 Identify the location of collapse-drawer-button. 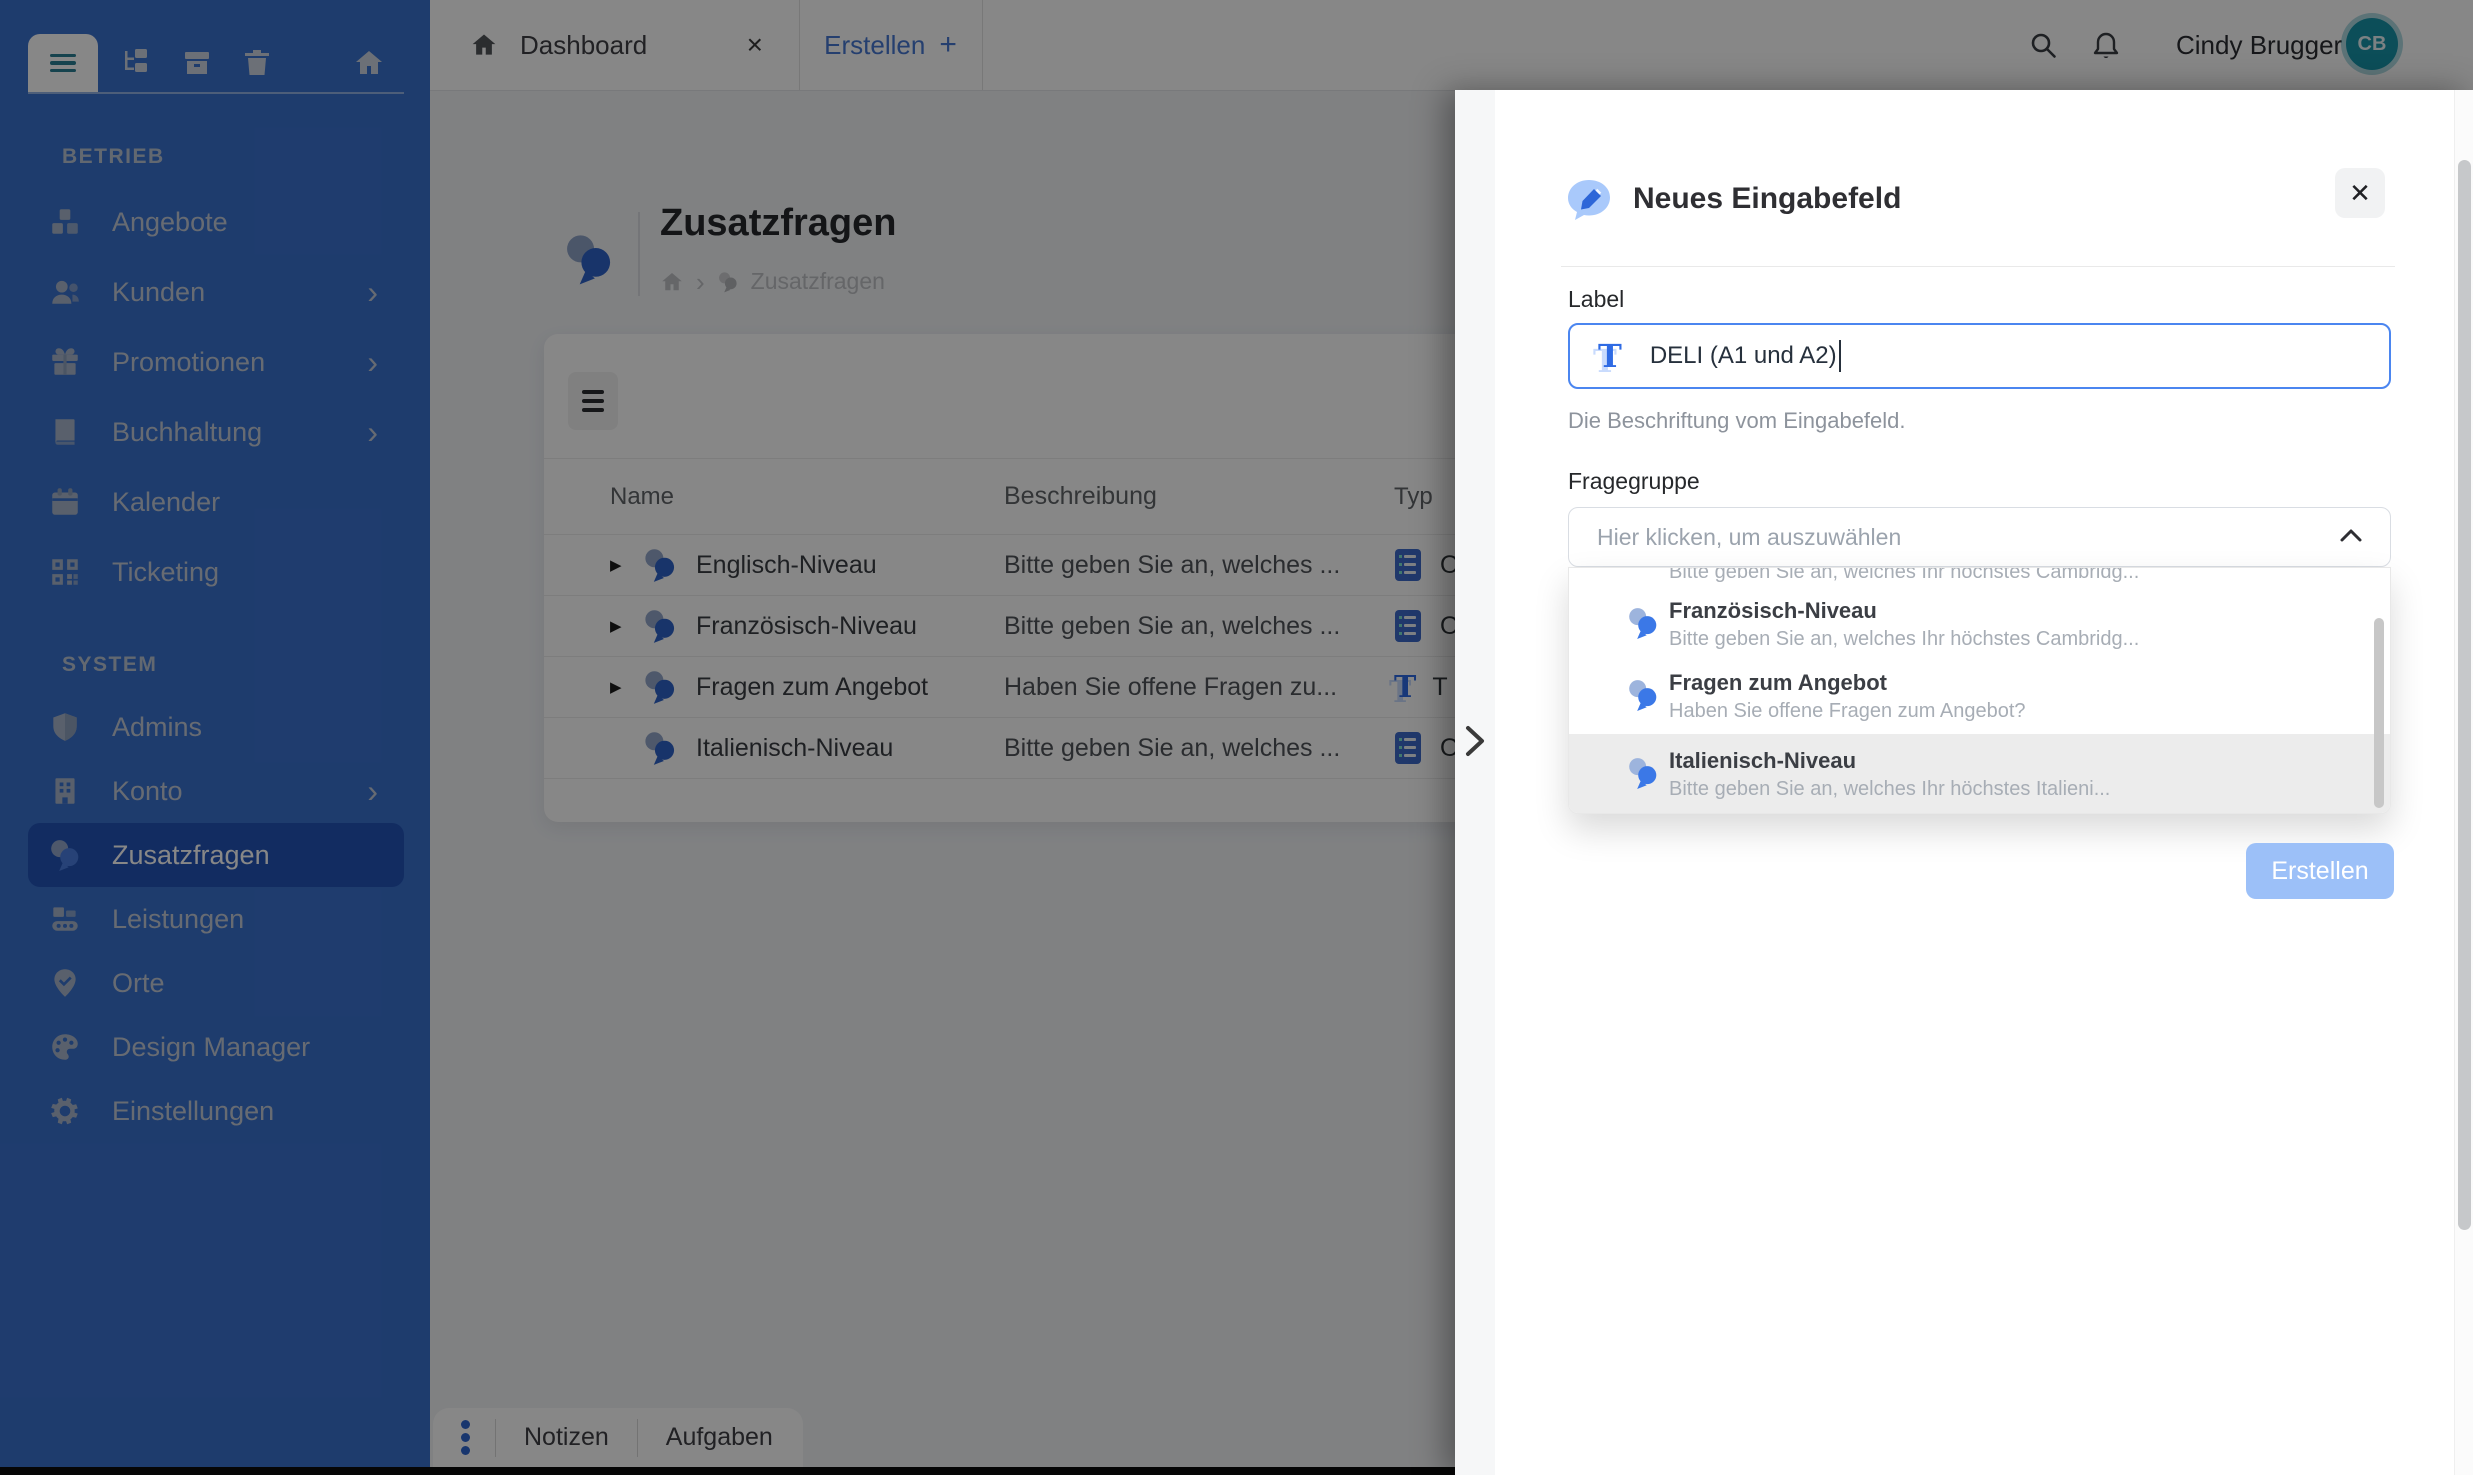
(1475, 741).